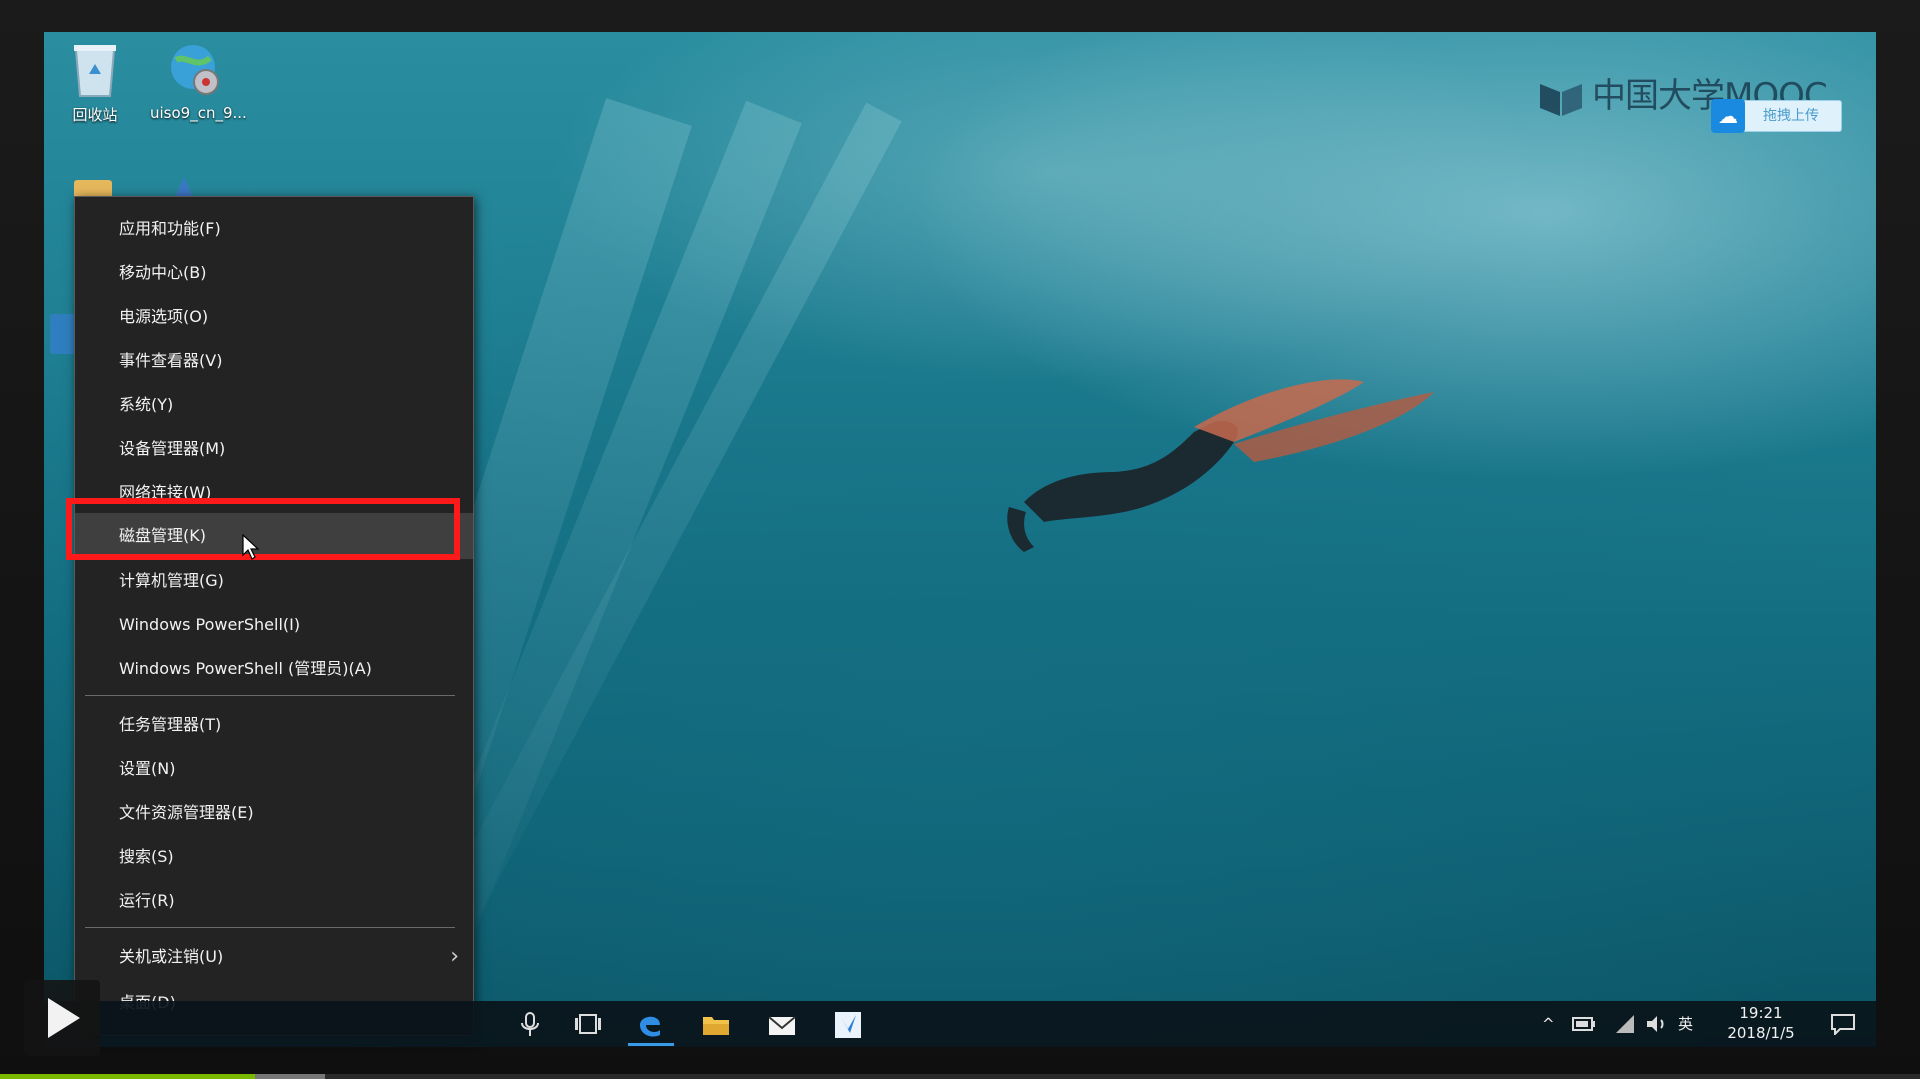 The image size is (1920, 1079). I want to click on mouse-cursor-icon, so click(251, 547).